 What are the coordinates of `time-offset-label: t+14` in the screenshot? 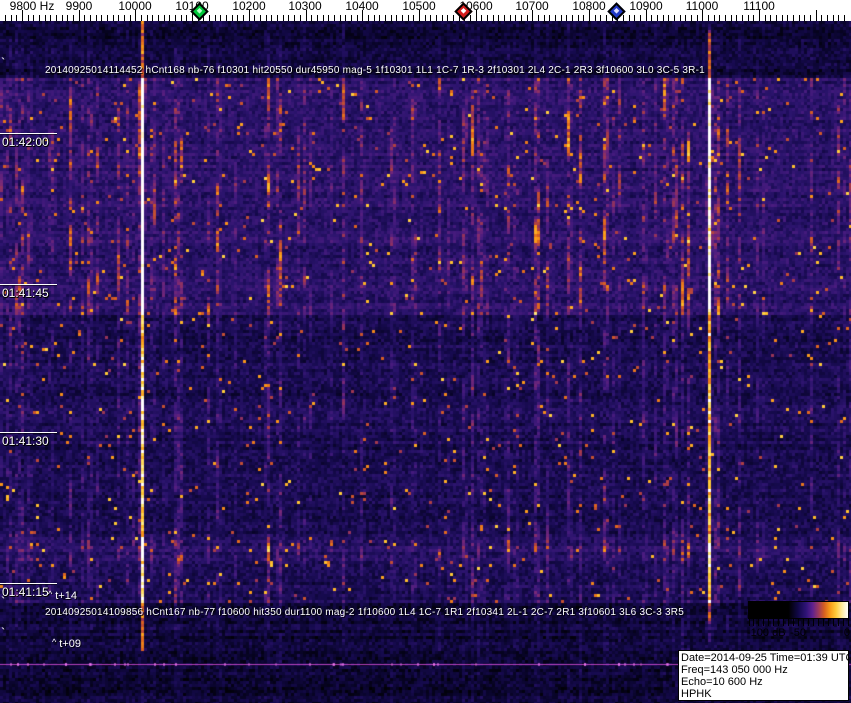 It's located at (66, 596).